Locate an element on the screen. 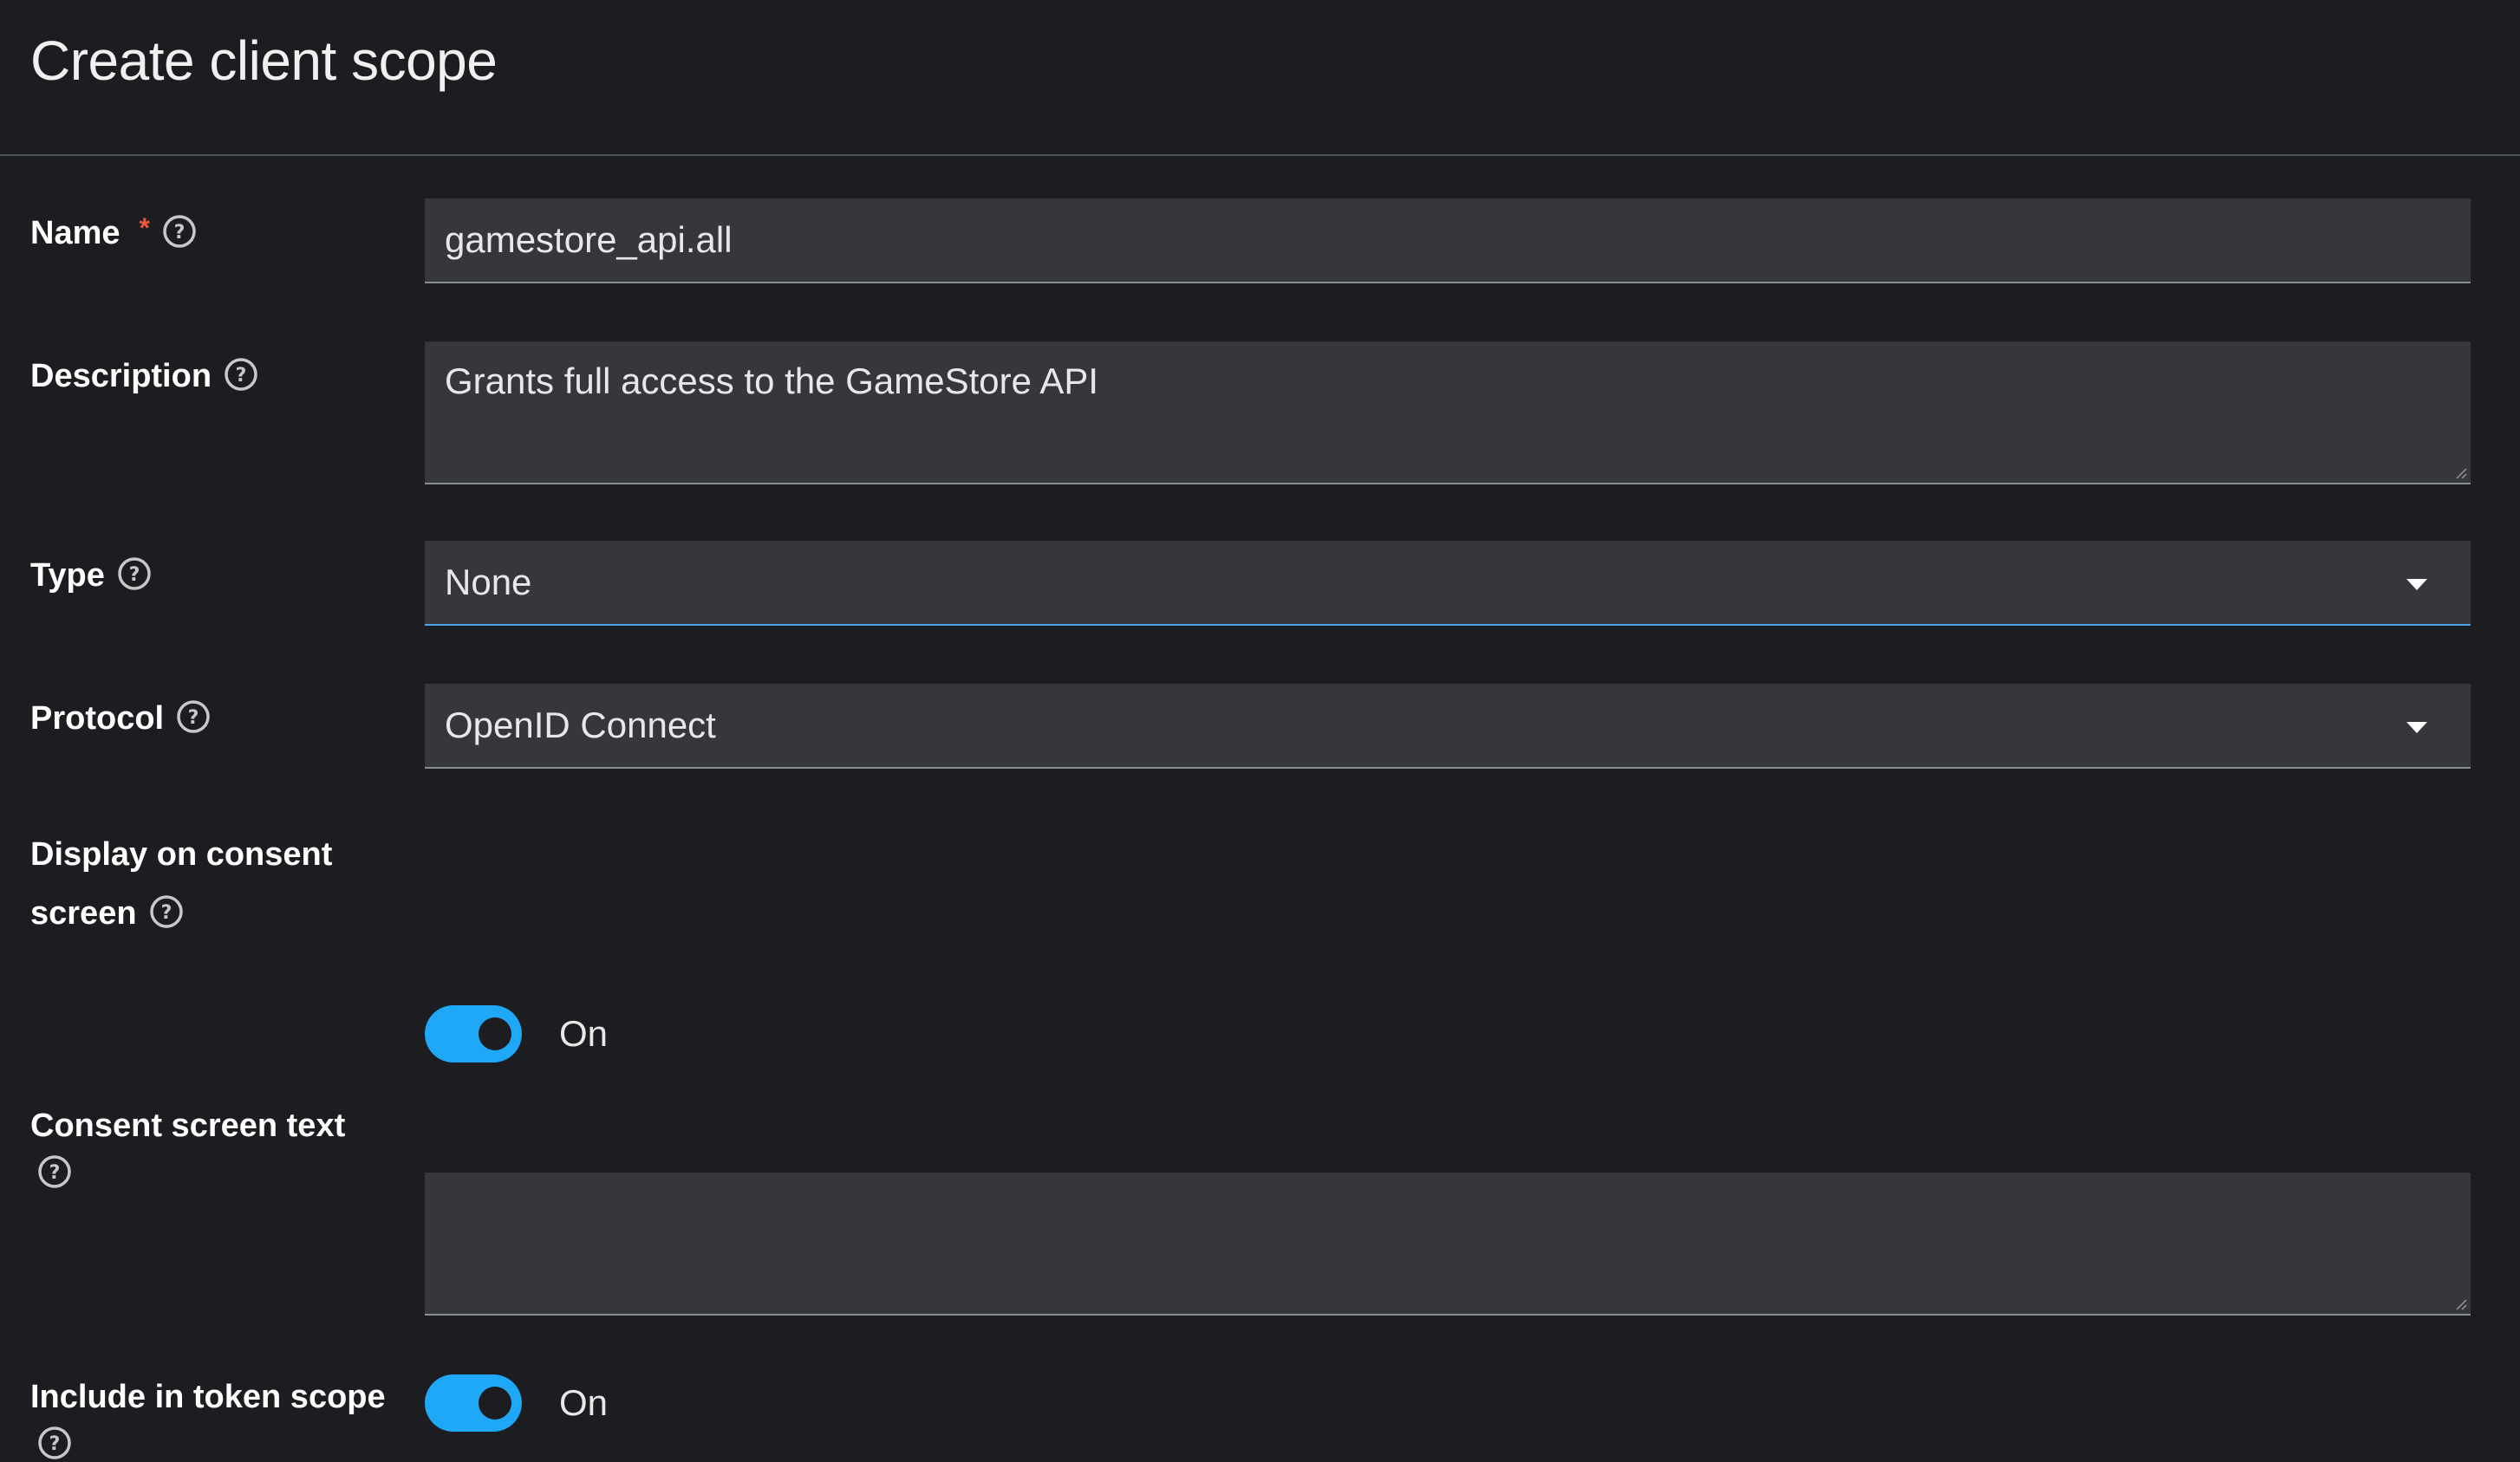 This screenshot has height=1462, width=2520. type-label-text: Type is located at coordinates (67, 575).